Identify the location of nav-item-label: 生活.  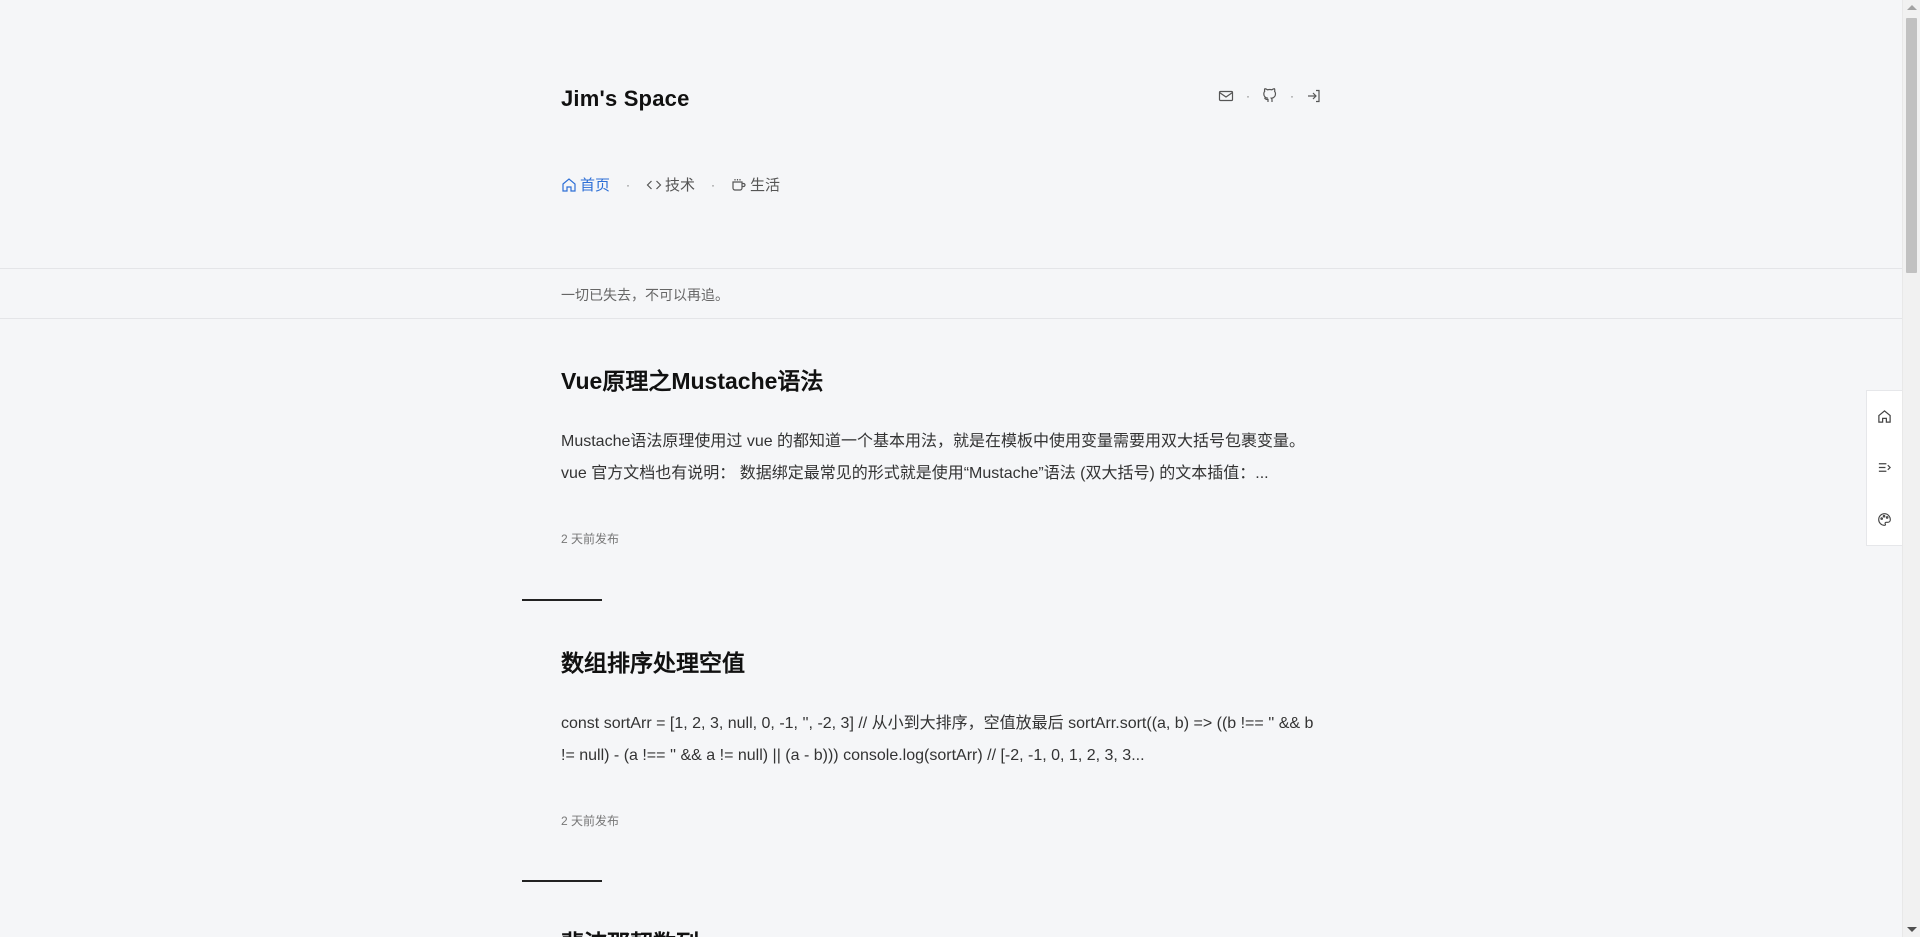
(765, 185).